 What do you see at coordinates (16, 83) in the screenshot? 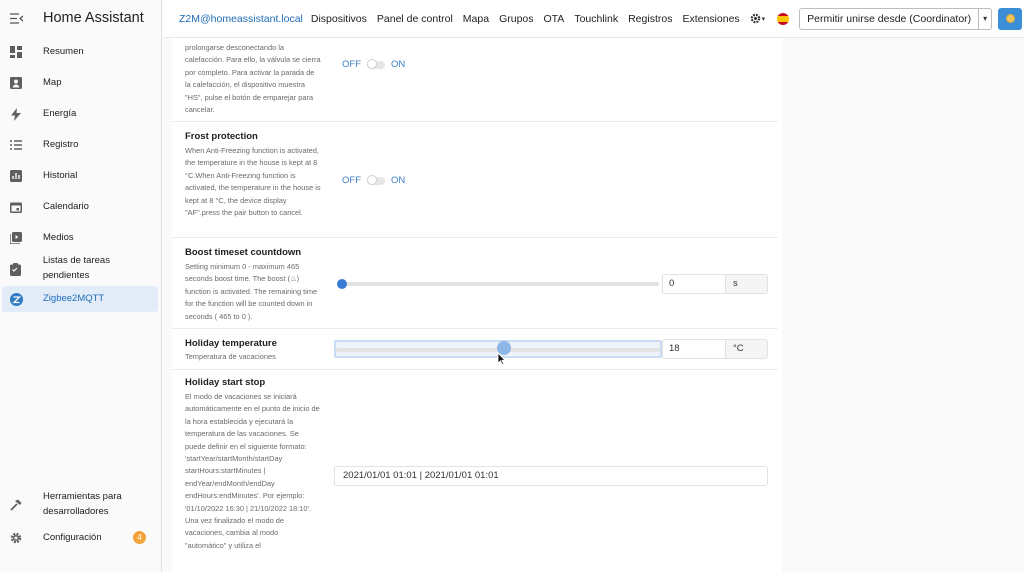
I see `map-icon` at bounding box center [16, 83].